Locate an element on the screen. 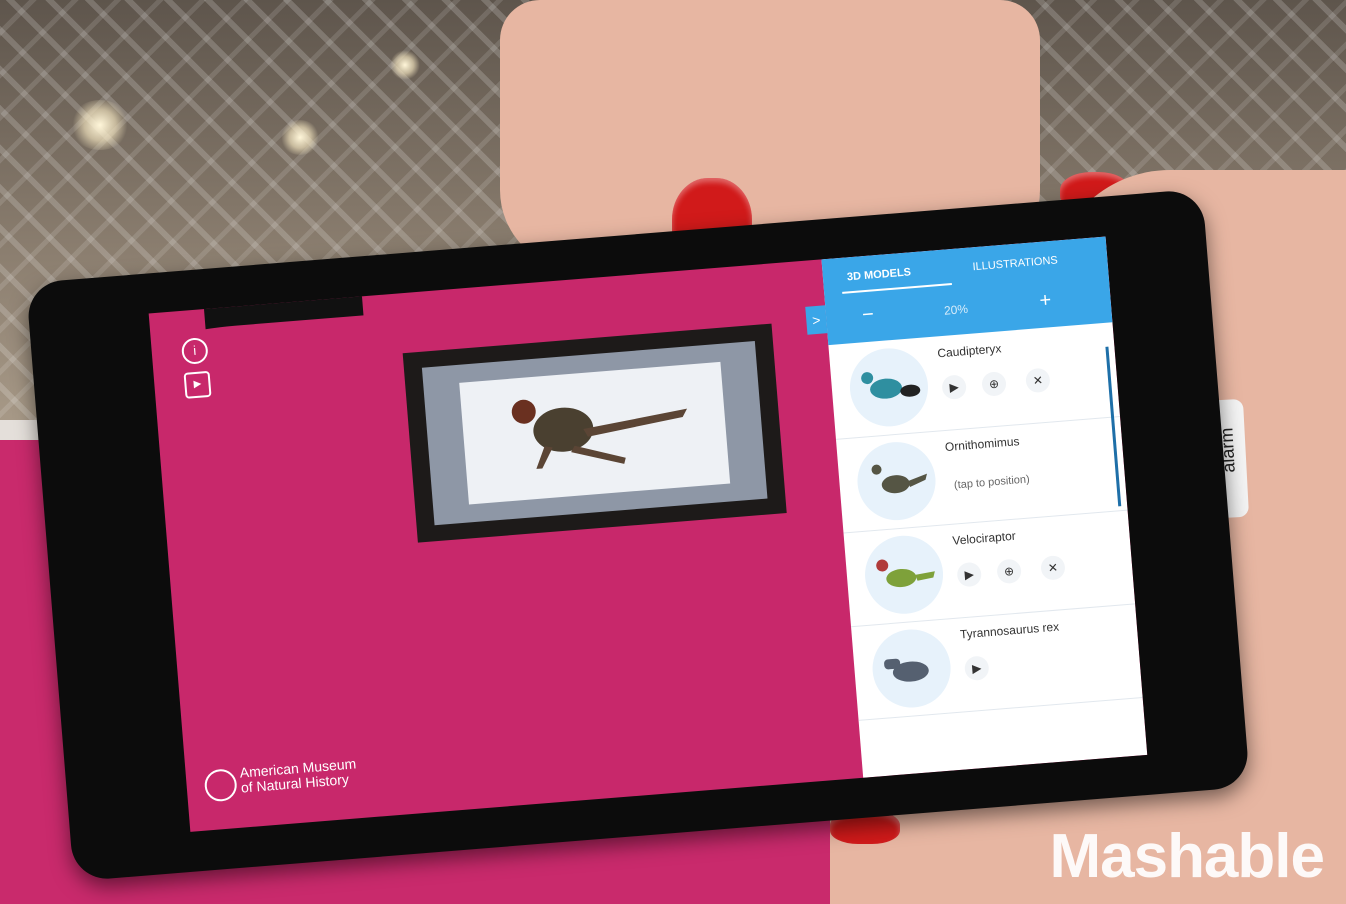  ornithomimus-icon is located at coordinates (899, 479).